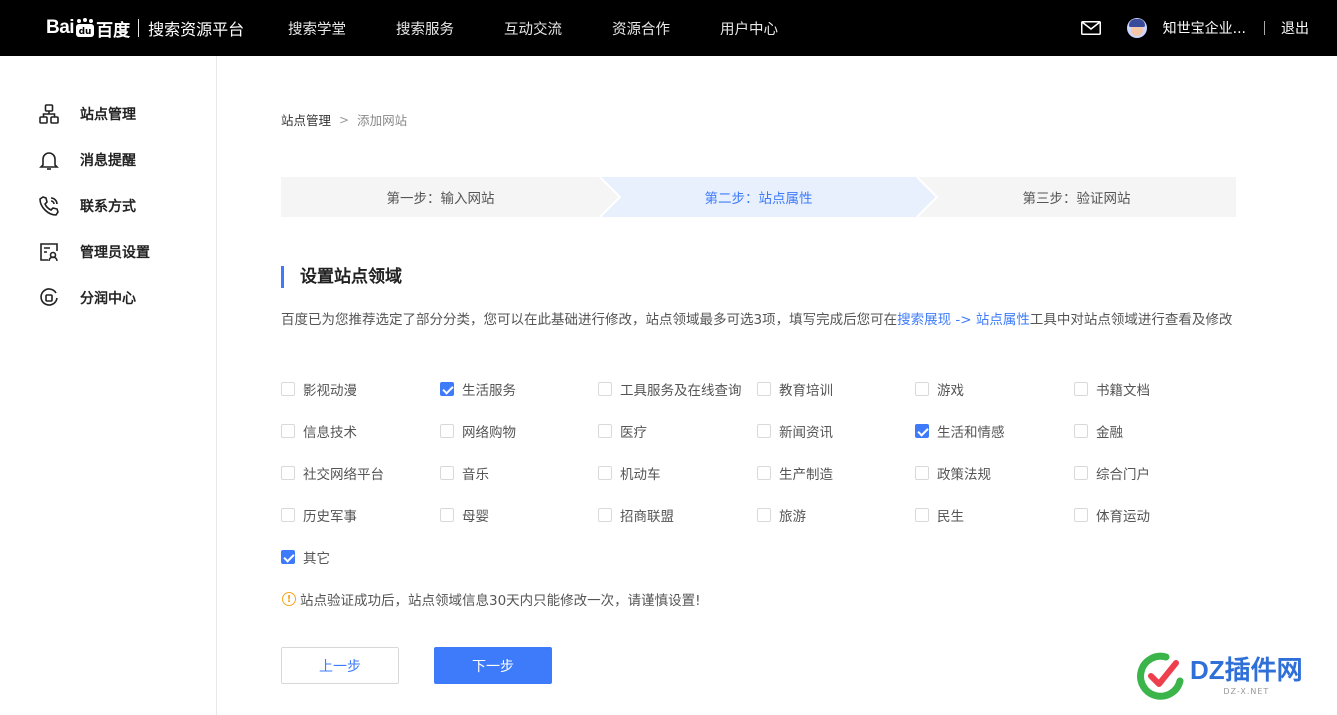  I want to click on avatar, so click(1136, 28).